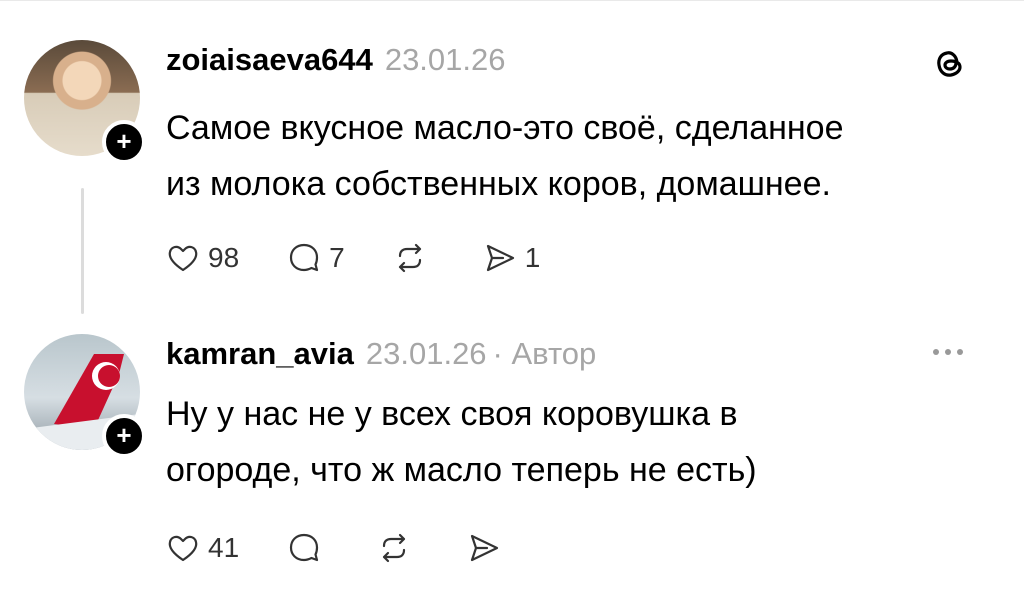  What do you see at coordinates (224, 257) in the screenshot?
I see `like-count: 98` at bounding box center [224, 257].